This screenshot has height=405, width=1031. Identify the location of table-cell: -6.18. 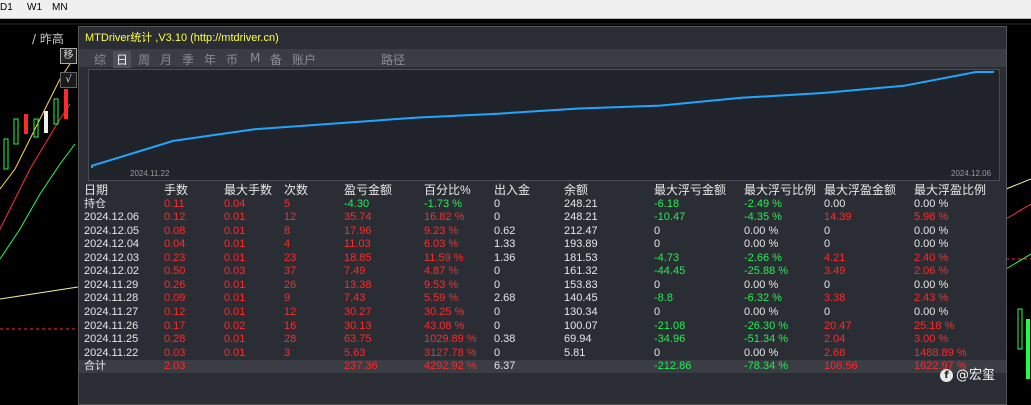
(667, 203).